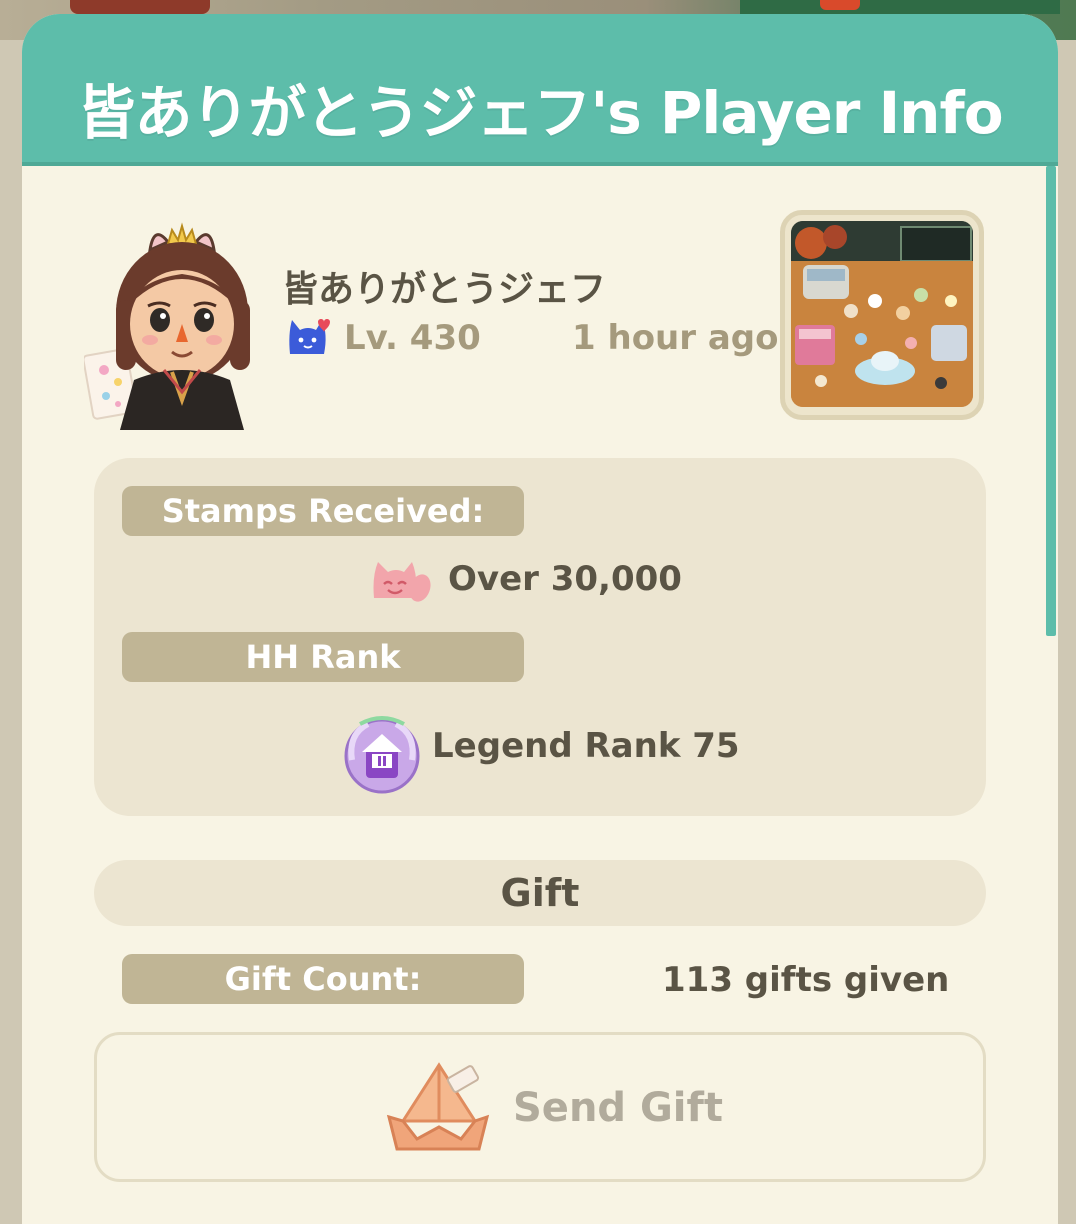 This screenshot has width=1076, height=1224. I want to click on campsite-thumbnail, so click(882, 315).